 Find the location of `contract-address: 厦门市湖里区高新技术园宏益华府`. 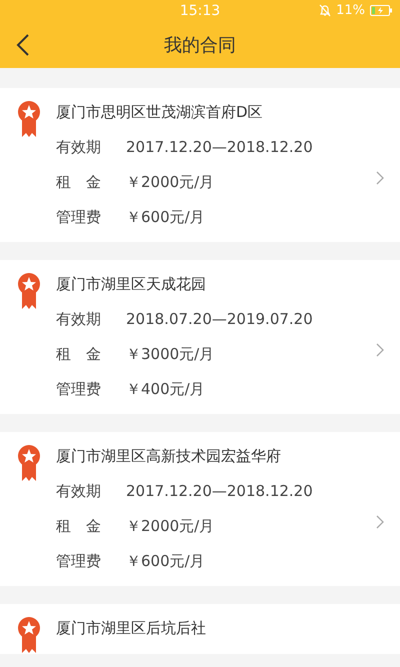

contract-address: 厦门市湖里区高新技术园宏益华府 is located at coordinates (169, 456).